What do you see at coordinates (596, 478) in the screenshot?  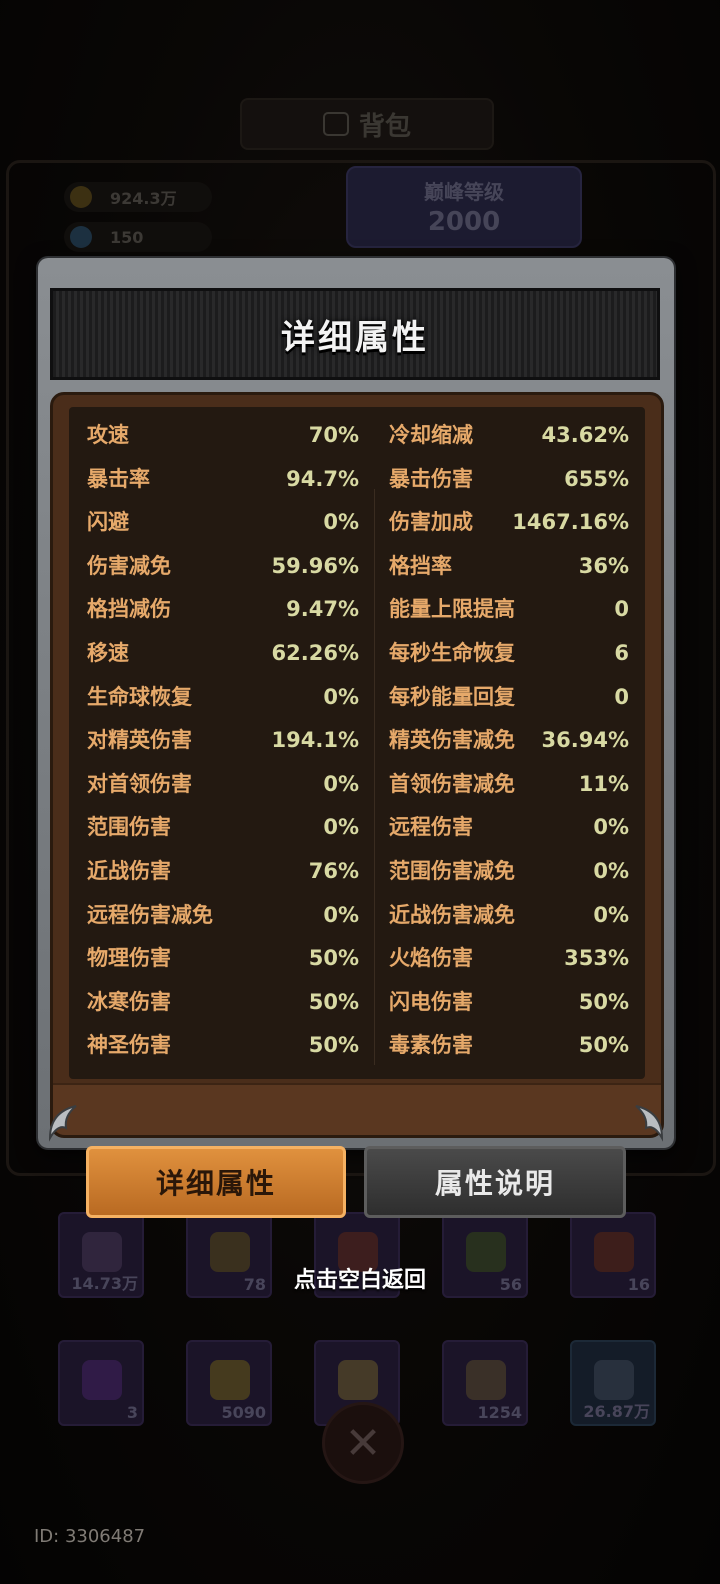 I see `stat-value: 655%` at bounding box center [596, 478].